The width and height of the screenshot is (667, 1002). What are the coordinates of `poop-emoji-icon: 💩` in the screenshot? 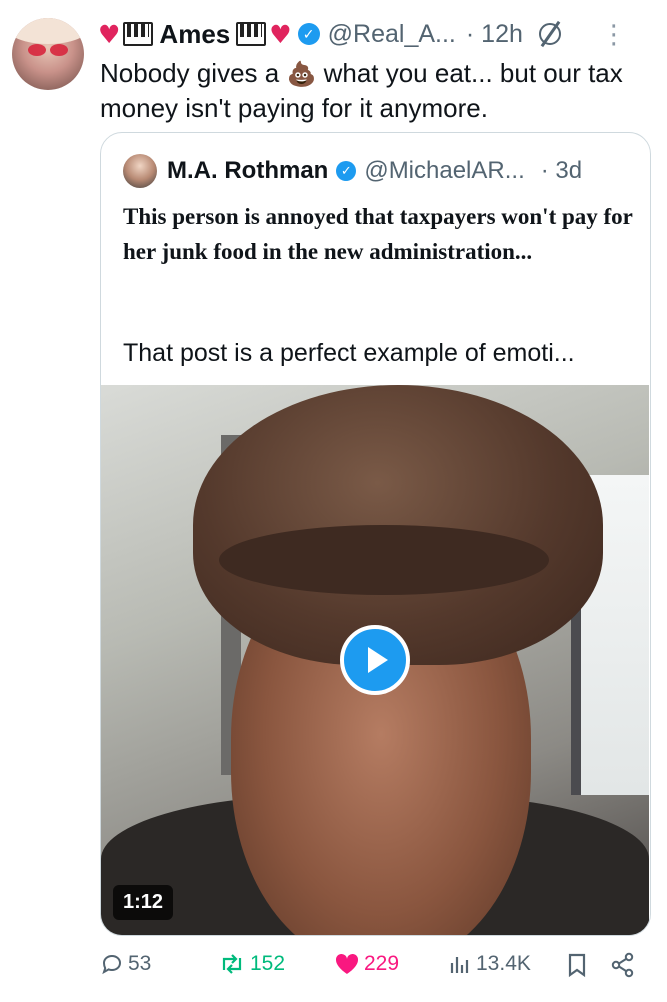 It's located at (301, 74).